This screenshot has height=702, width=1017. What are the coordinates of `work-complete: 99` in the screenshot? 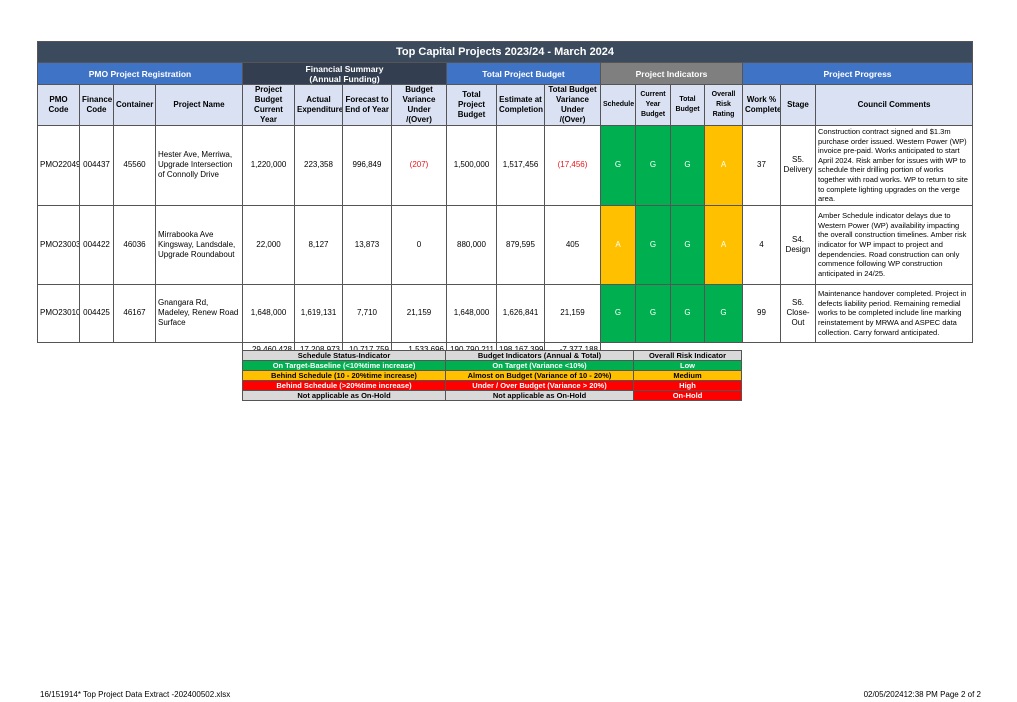 It's located at (761, 313).